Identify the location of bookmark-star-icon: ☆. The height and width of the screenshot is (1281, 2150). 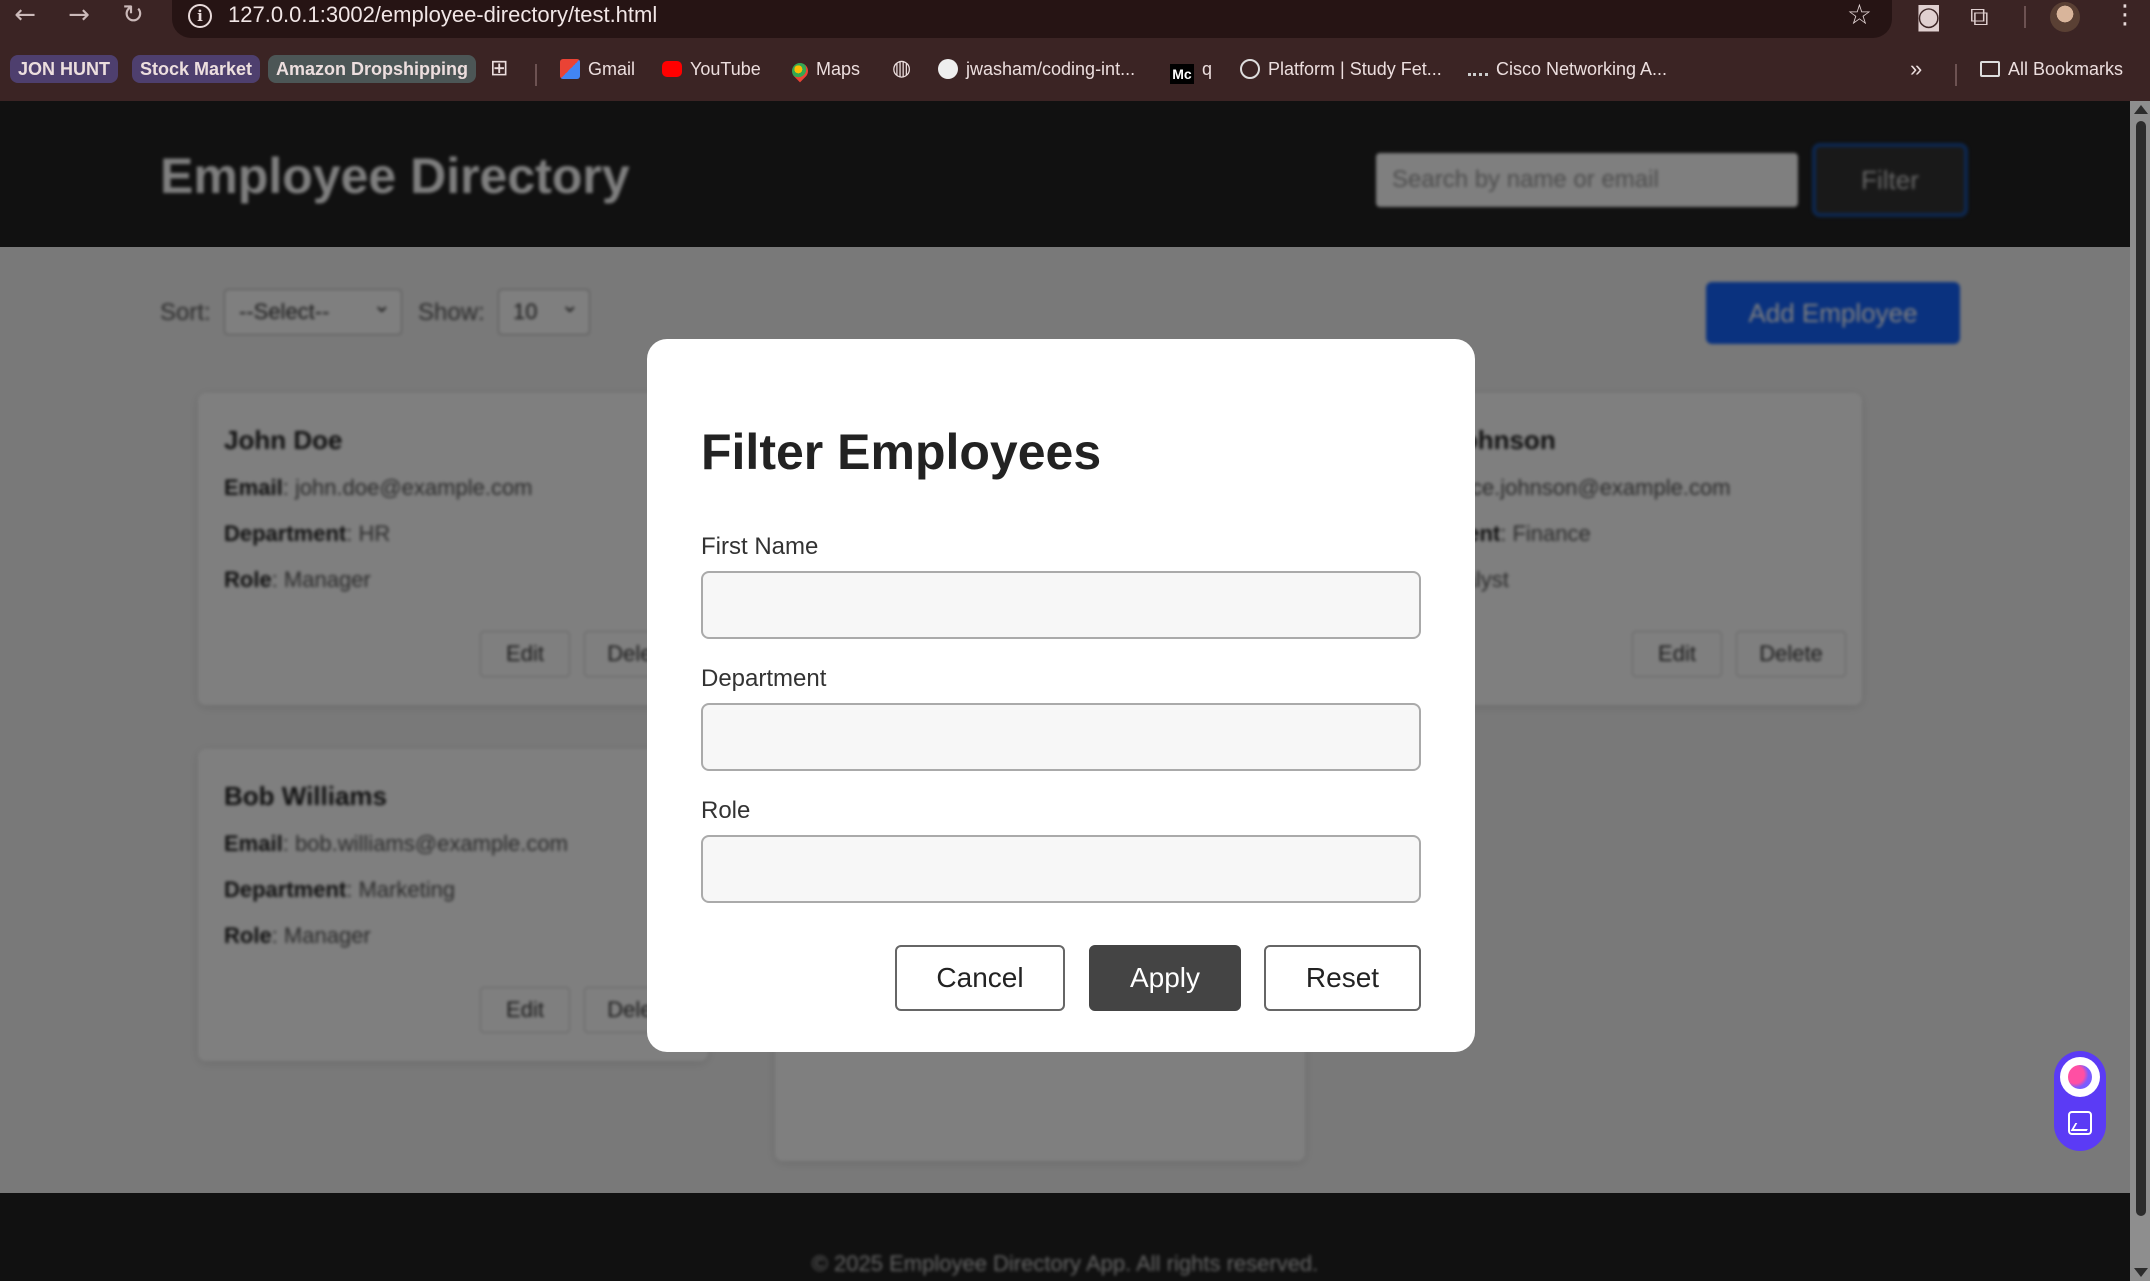
(1859, 15).